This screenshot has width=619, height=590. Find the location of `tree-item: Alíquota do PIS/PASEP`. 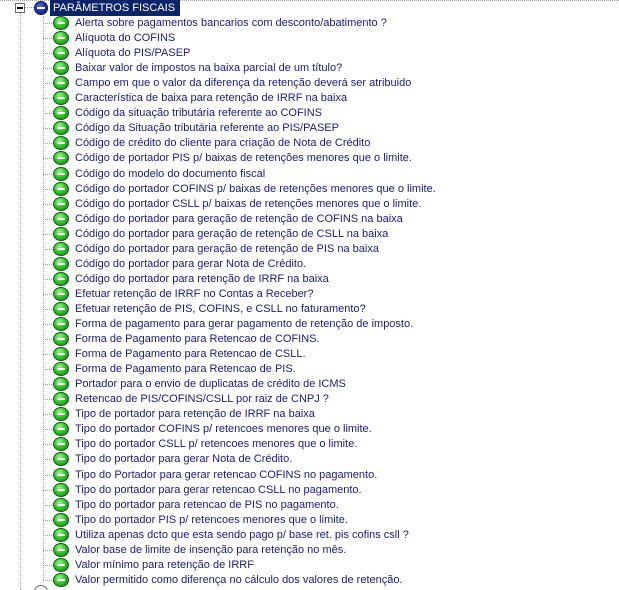

tree-item: Alíquota do PIS/PASEP is located at coordinates (309, 53).